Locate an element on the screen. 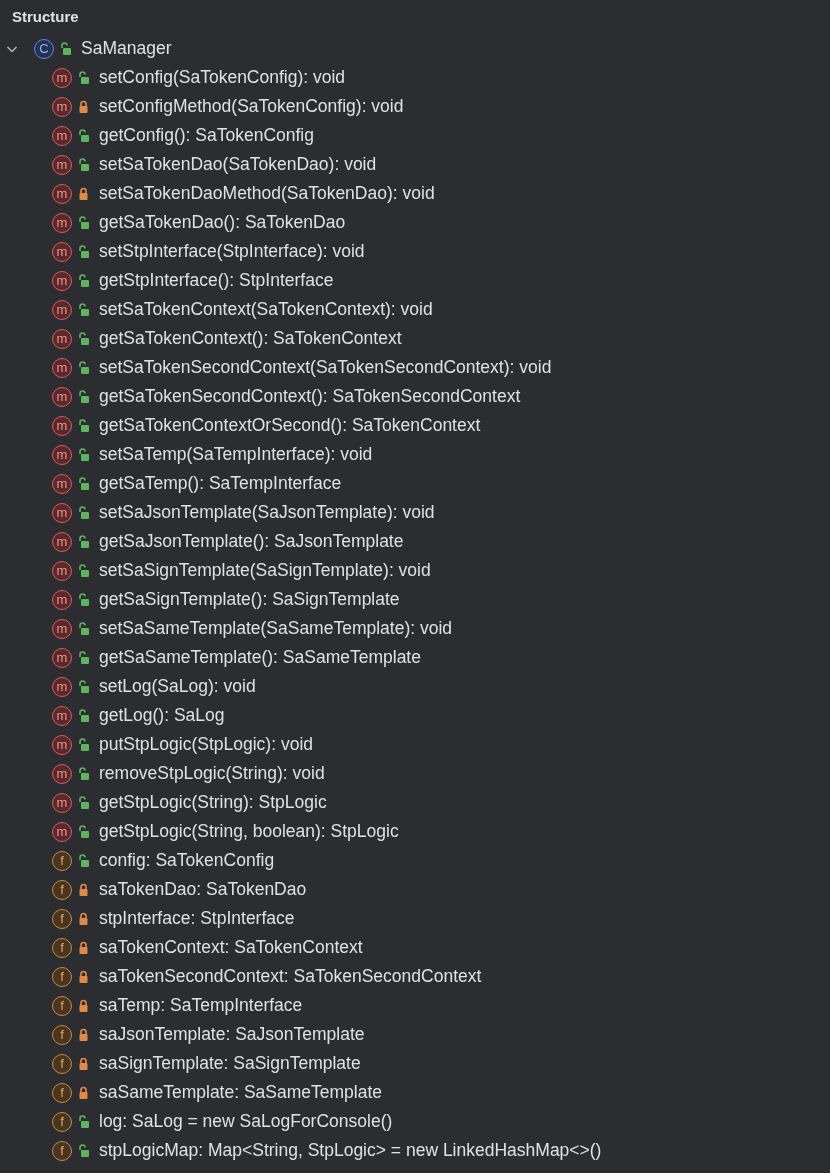 Image resolution: width=830 pixels, height=1173 pixels. tree-item: getStpLogic(String, boolean): StpLogic is located at coordinates (249, 831).